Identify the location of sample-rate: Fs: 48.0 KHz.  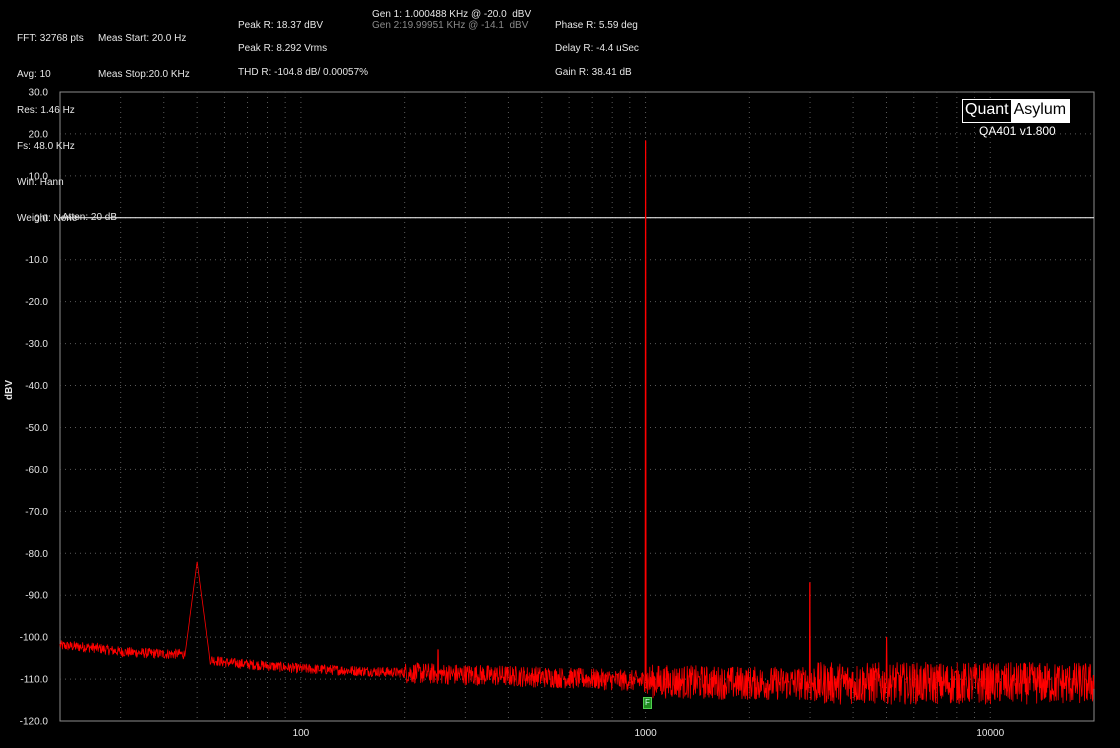
(46, 146).